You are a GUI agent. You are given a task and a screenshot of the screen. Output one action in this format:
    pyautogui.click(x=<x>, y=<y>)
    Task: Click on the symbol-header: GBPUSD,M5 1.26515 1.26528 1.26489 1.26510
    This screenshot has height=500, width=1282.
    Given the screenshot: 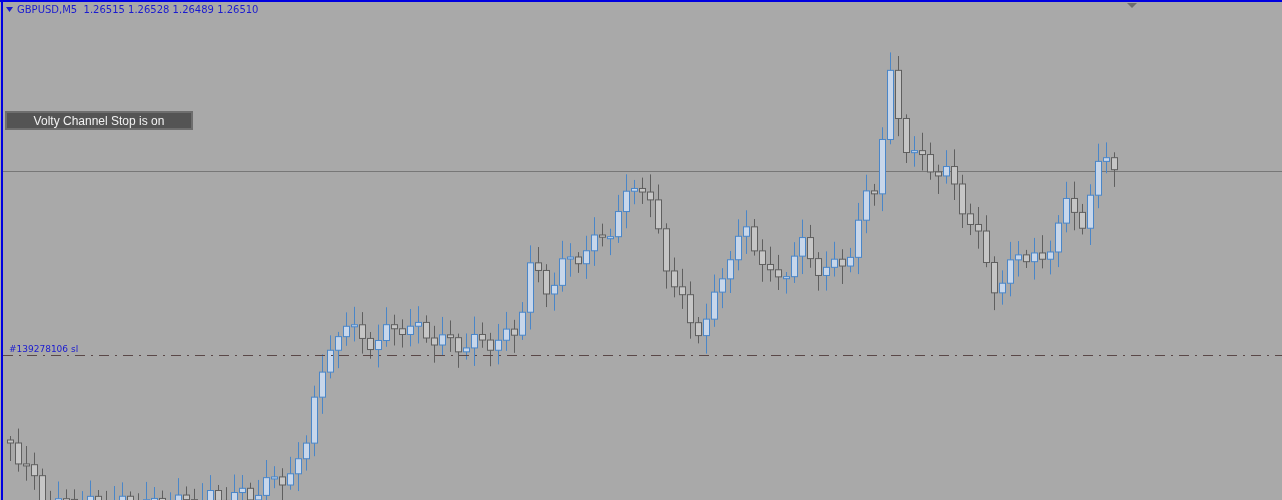 What is the action you would take?
    pyautogui.click(x=138, y=9)
    